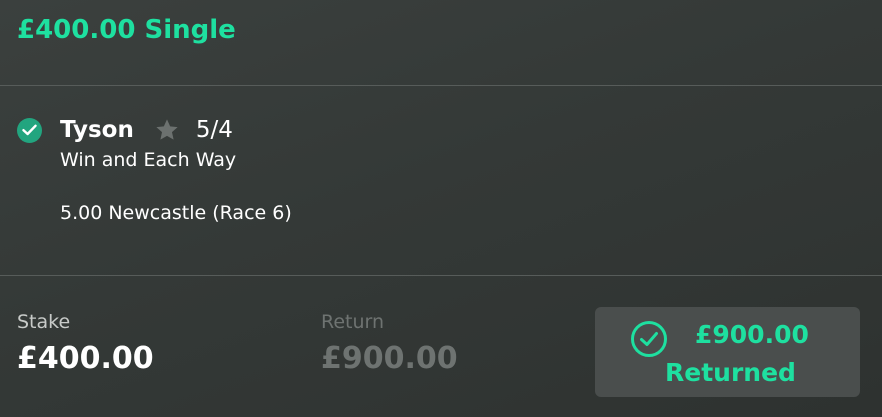 This screenshot has height=417, width=882. Describe the element at coordinates (97, 130) in the screenshot. I see `selection-name: Tyson` at that location.